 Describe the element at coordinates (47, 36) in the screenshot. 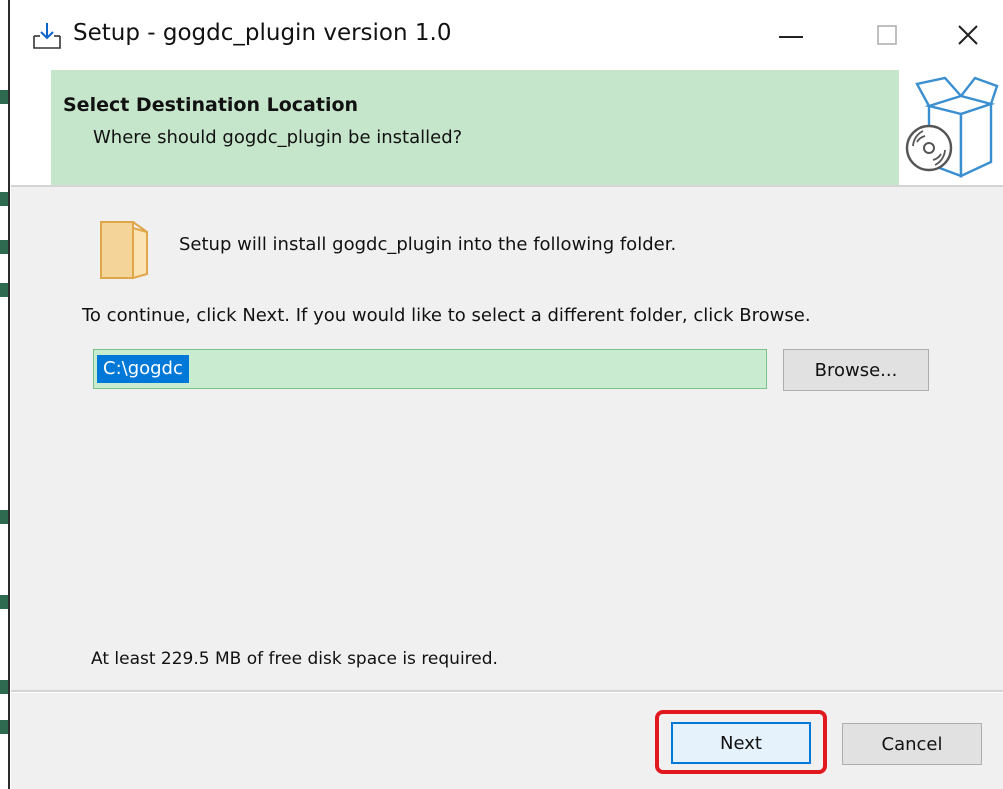

I see `download-icon` at that location.